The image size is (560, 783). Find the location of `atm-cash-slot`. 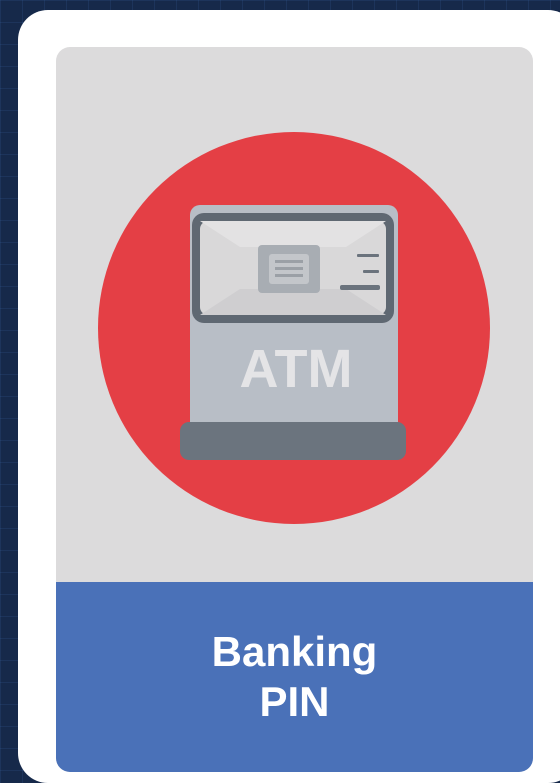

atm-cash-slot is located at coordinates (360, 287).